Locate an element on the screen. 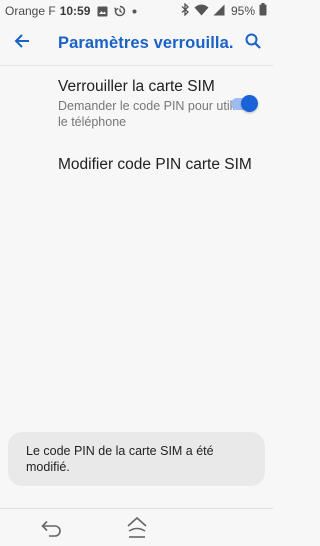 This screenshot has width=320, height=546. home-icon is located at coordinates (137, 530).